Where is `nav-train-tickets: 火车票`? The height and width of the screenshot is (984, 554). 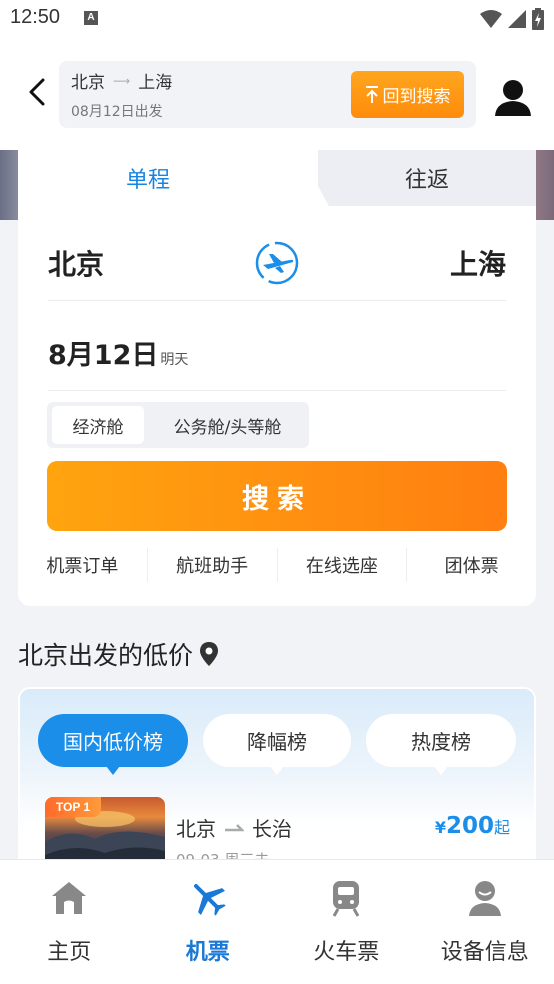 nav-train-tickets: 火车票 is located at coordinates (346, 922).